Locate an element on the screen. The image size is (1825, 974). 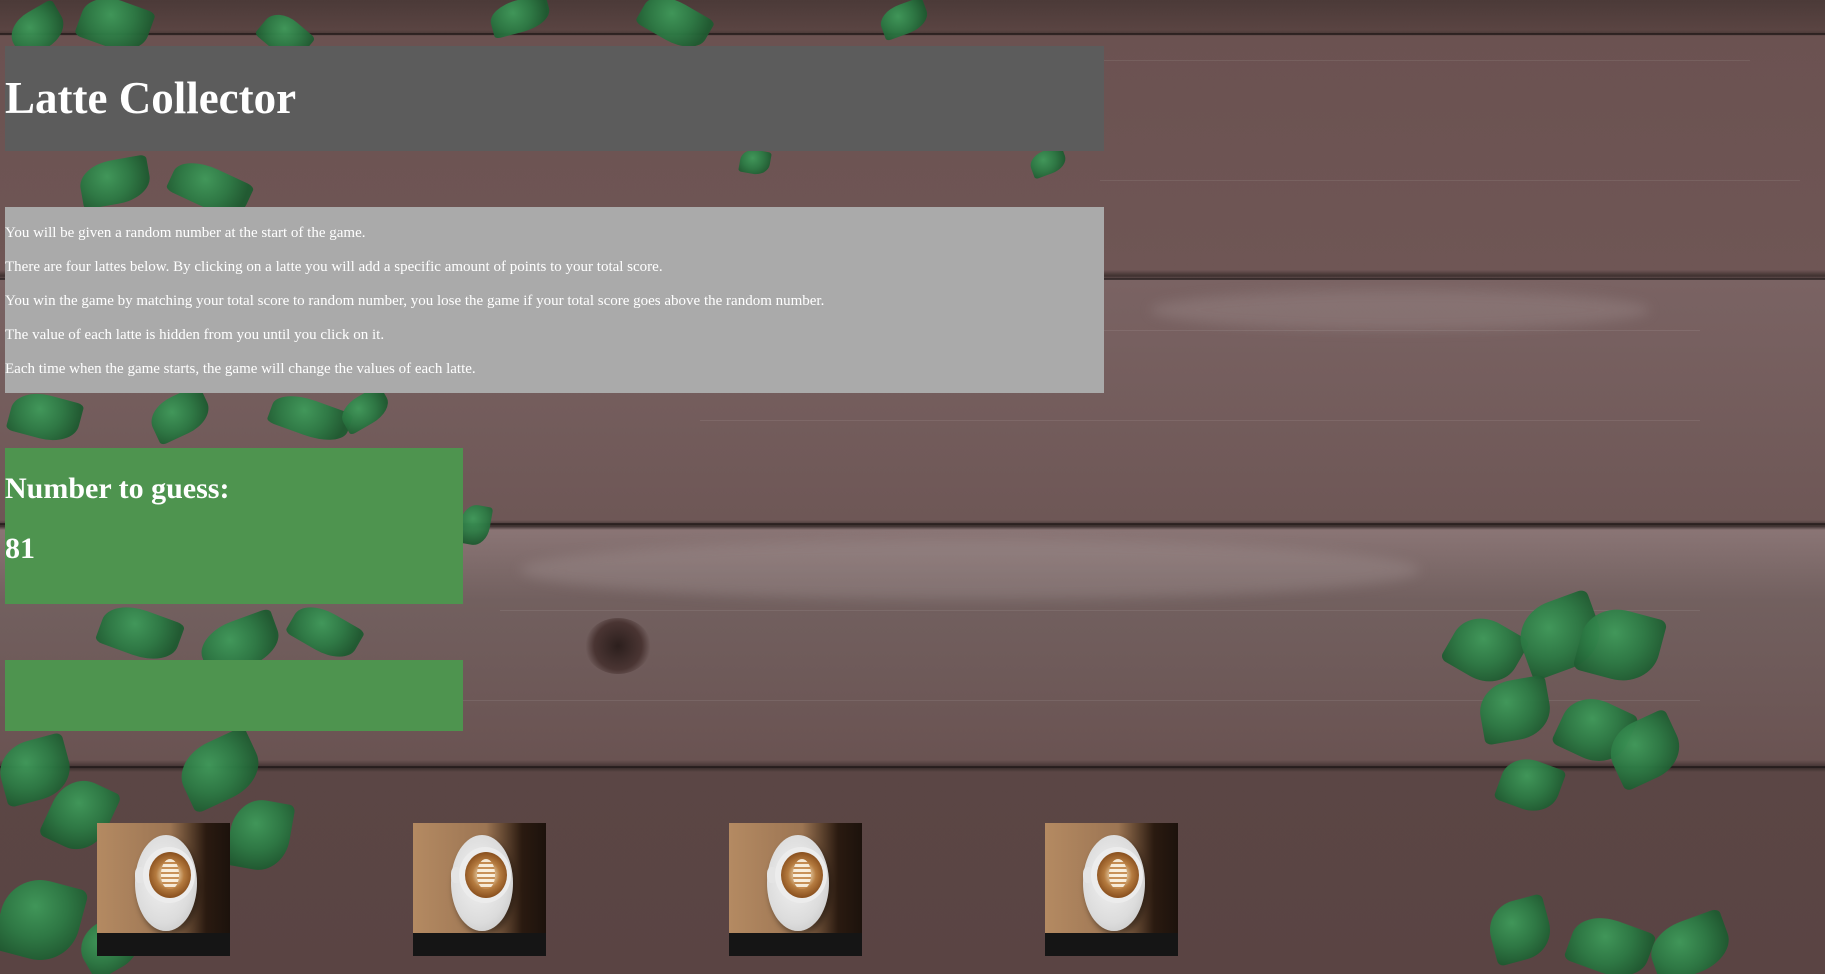
target-number-panel: Number to guess: 81 is located at coordinates (234, 526).